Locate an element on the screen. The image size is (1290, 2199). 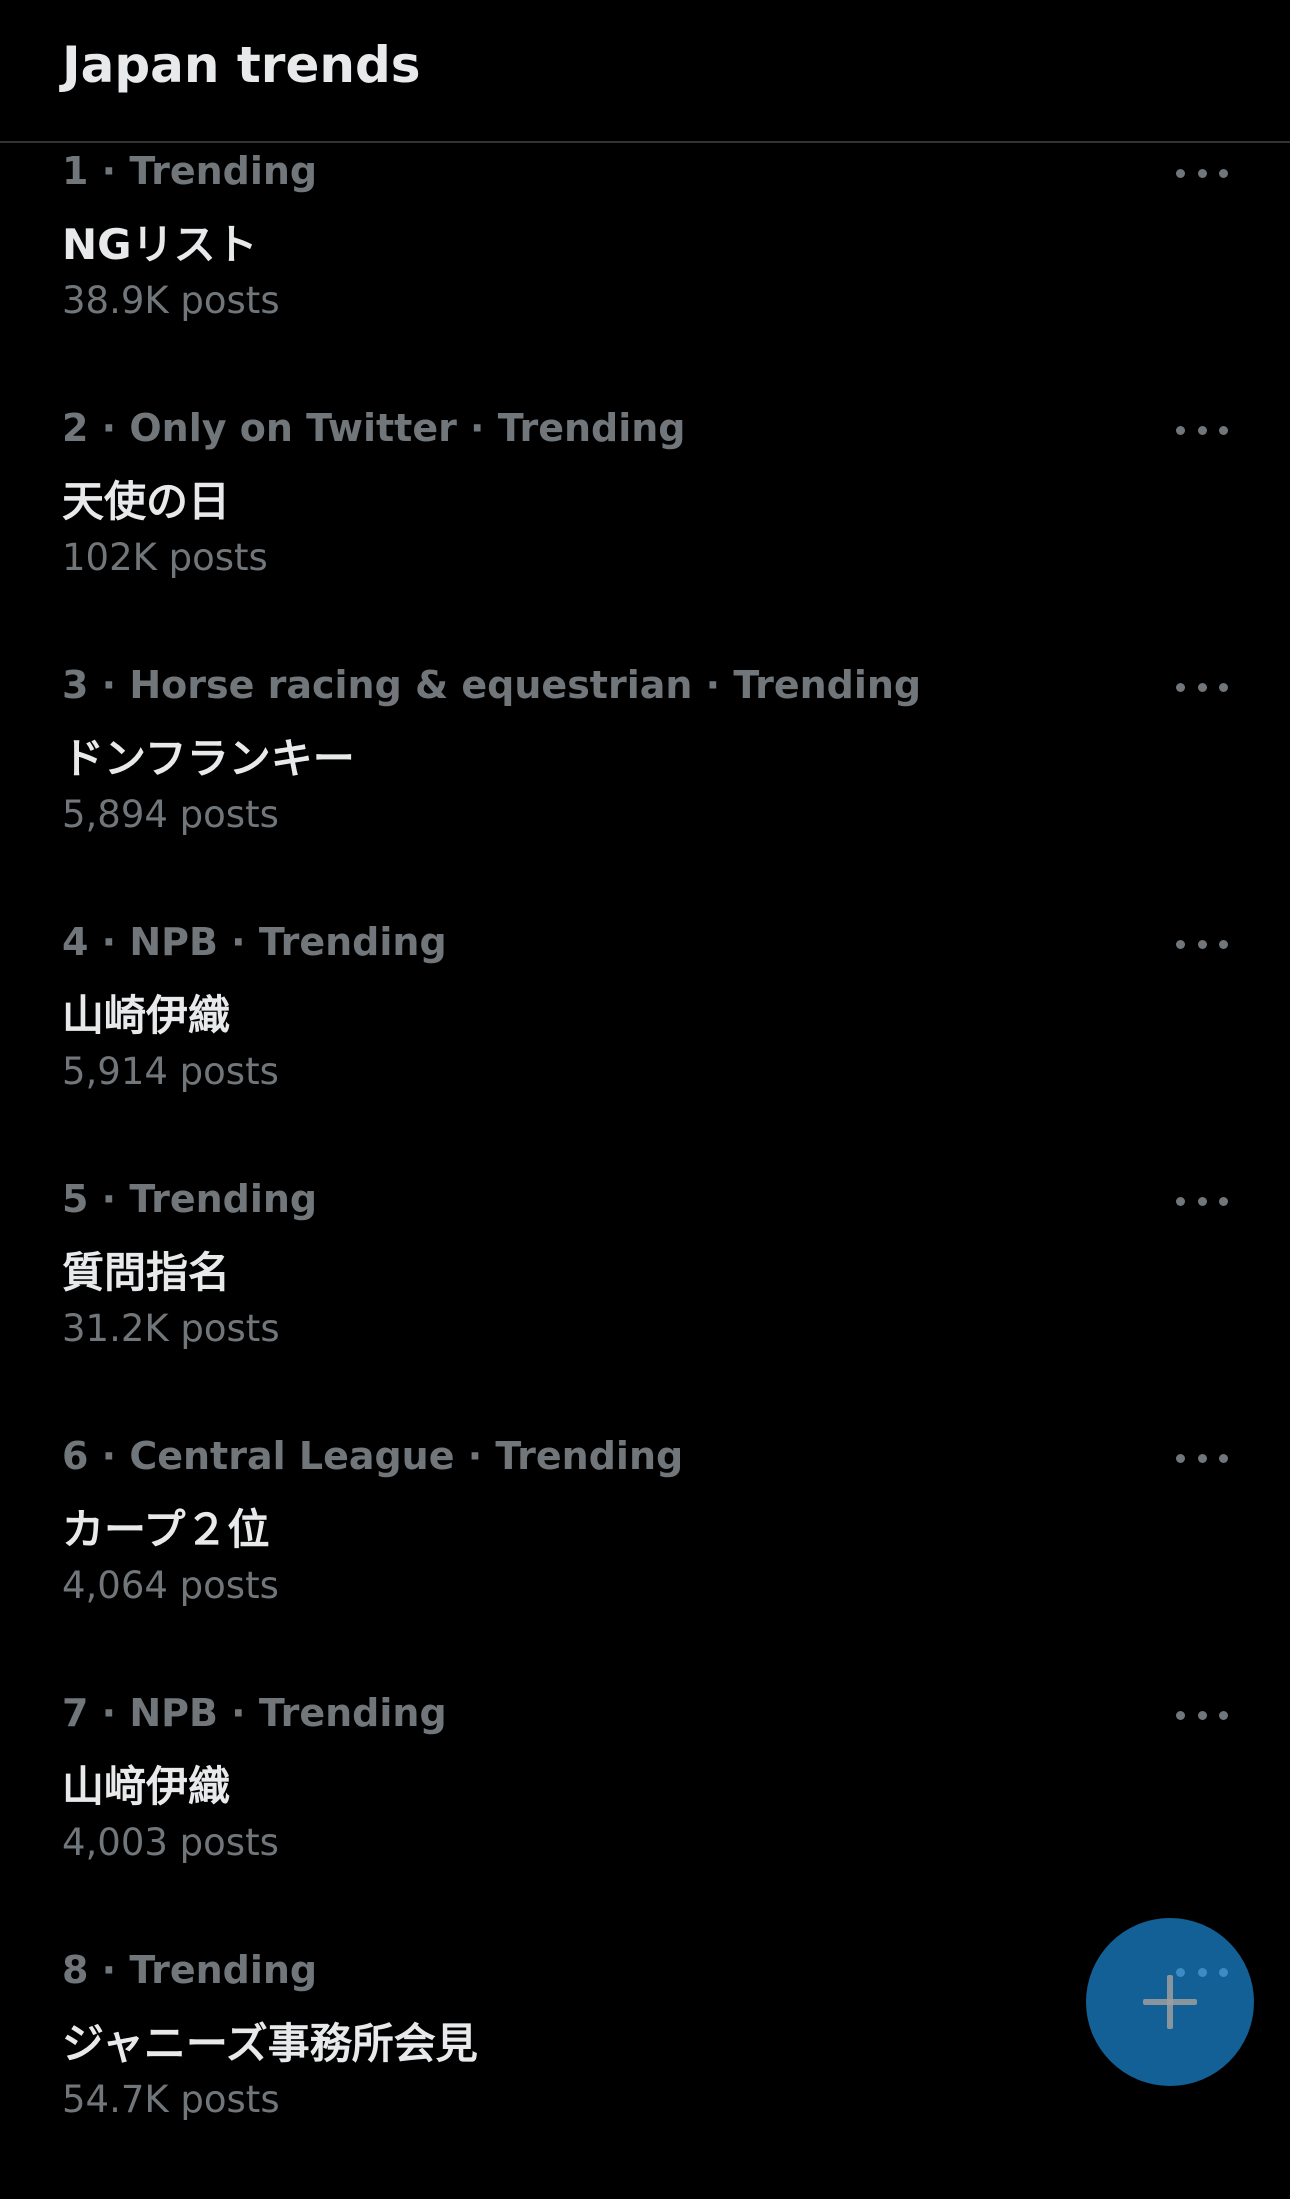
trend-meta: 7 · NPB · Trending is located at coordinates (254, 1713).